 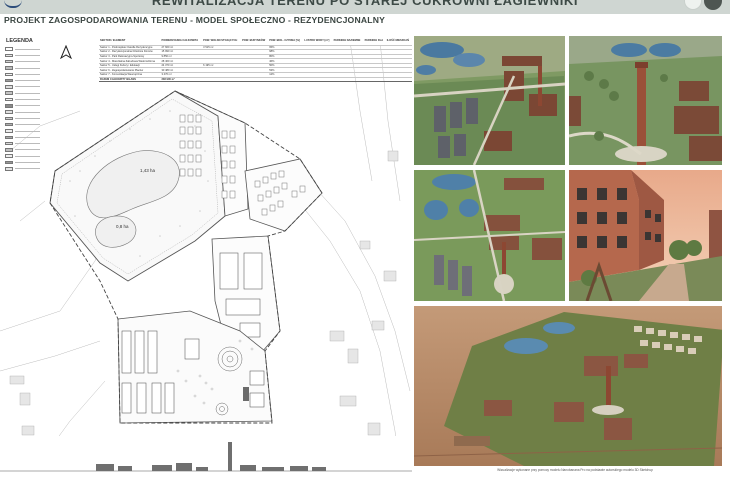 What do you see at coordinates (19, 41) in the screenshot?
I see `legend-title: LEGENDA` at bounding box center [19, 41].